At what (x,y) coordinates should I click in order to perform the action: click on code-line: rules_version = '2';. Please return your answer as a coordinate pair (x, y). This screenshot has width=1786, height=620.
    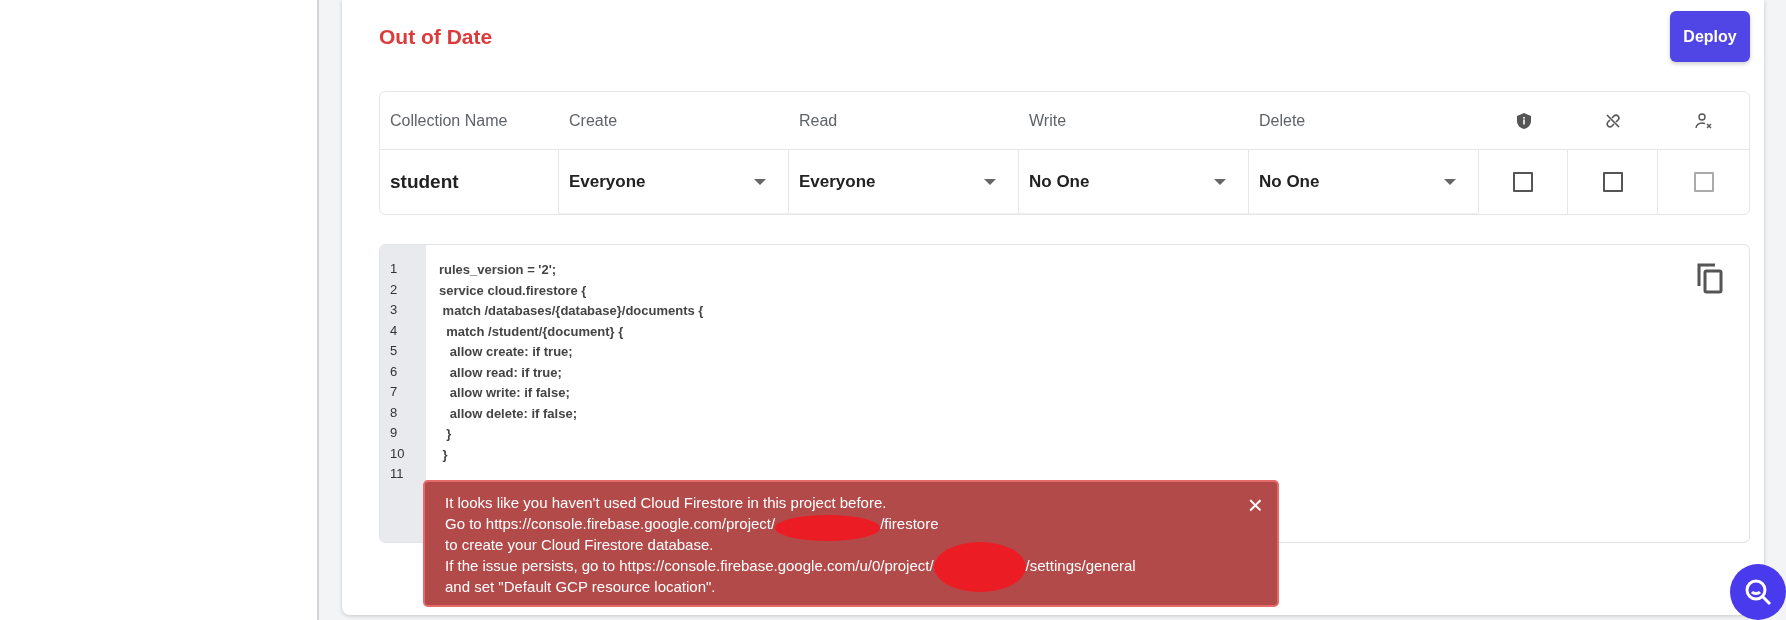
    Looking at the image, I should click on (498, 269).